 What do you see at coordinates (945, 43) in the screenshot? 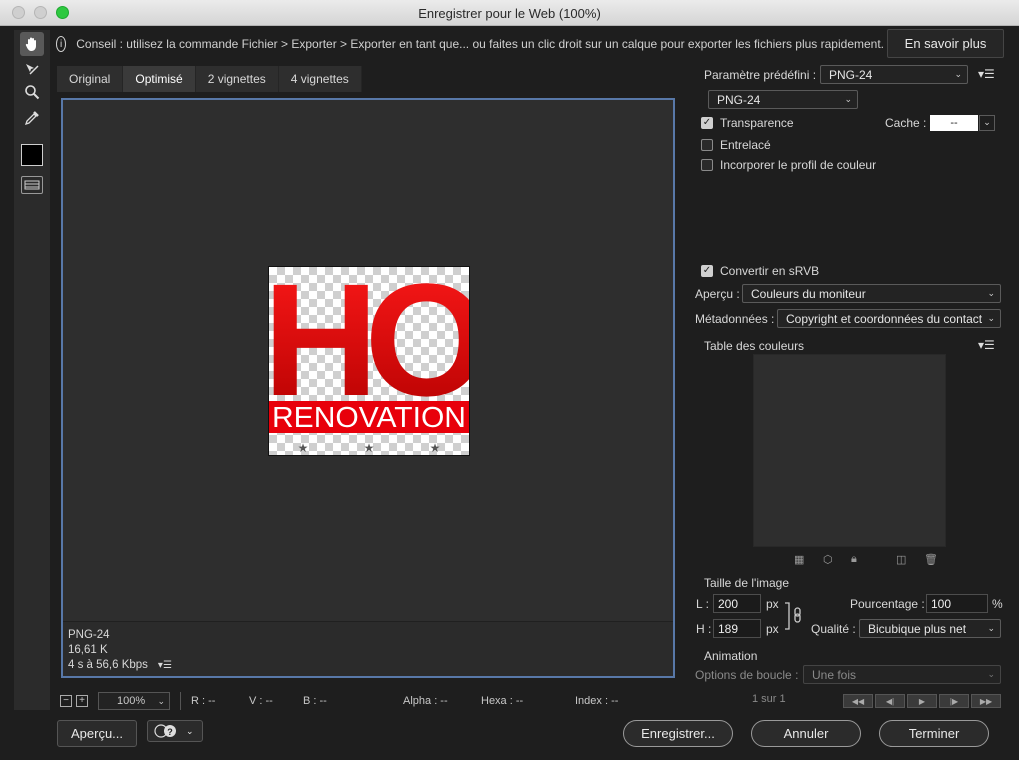
I see `learn-more-button: En savoir plus` at bounding box center [945, 43].